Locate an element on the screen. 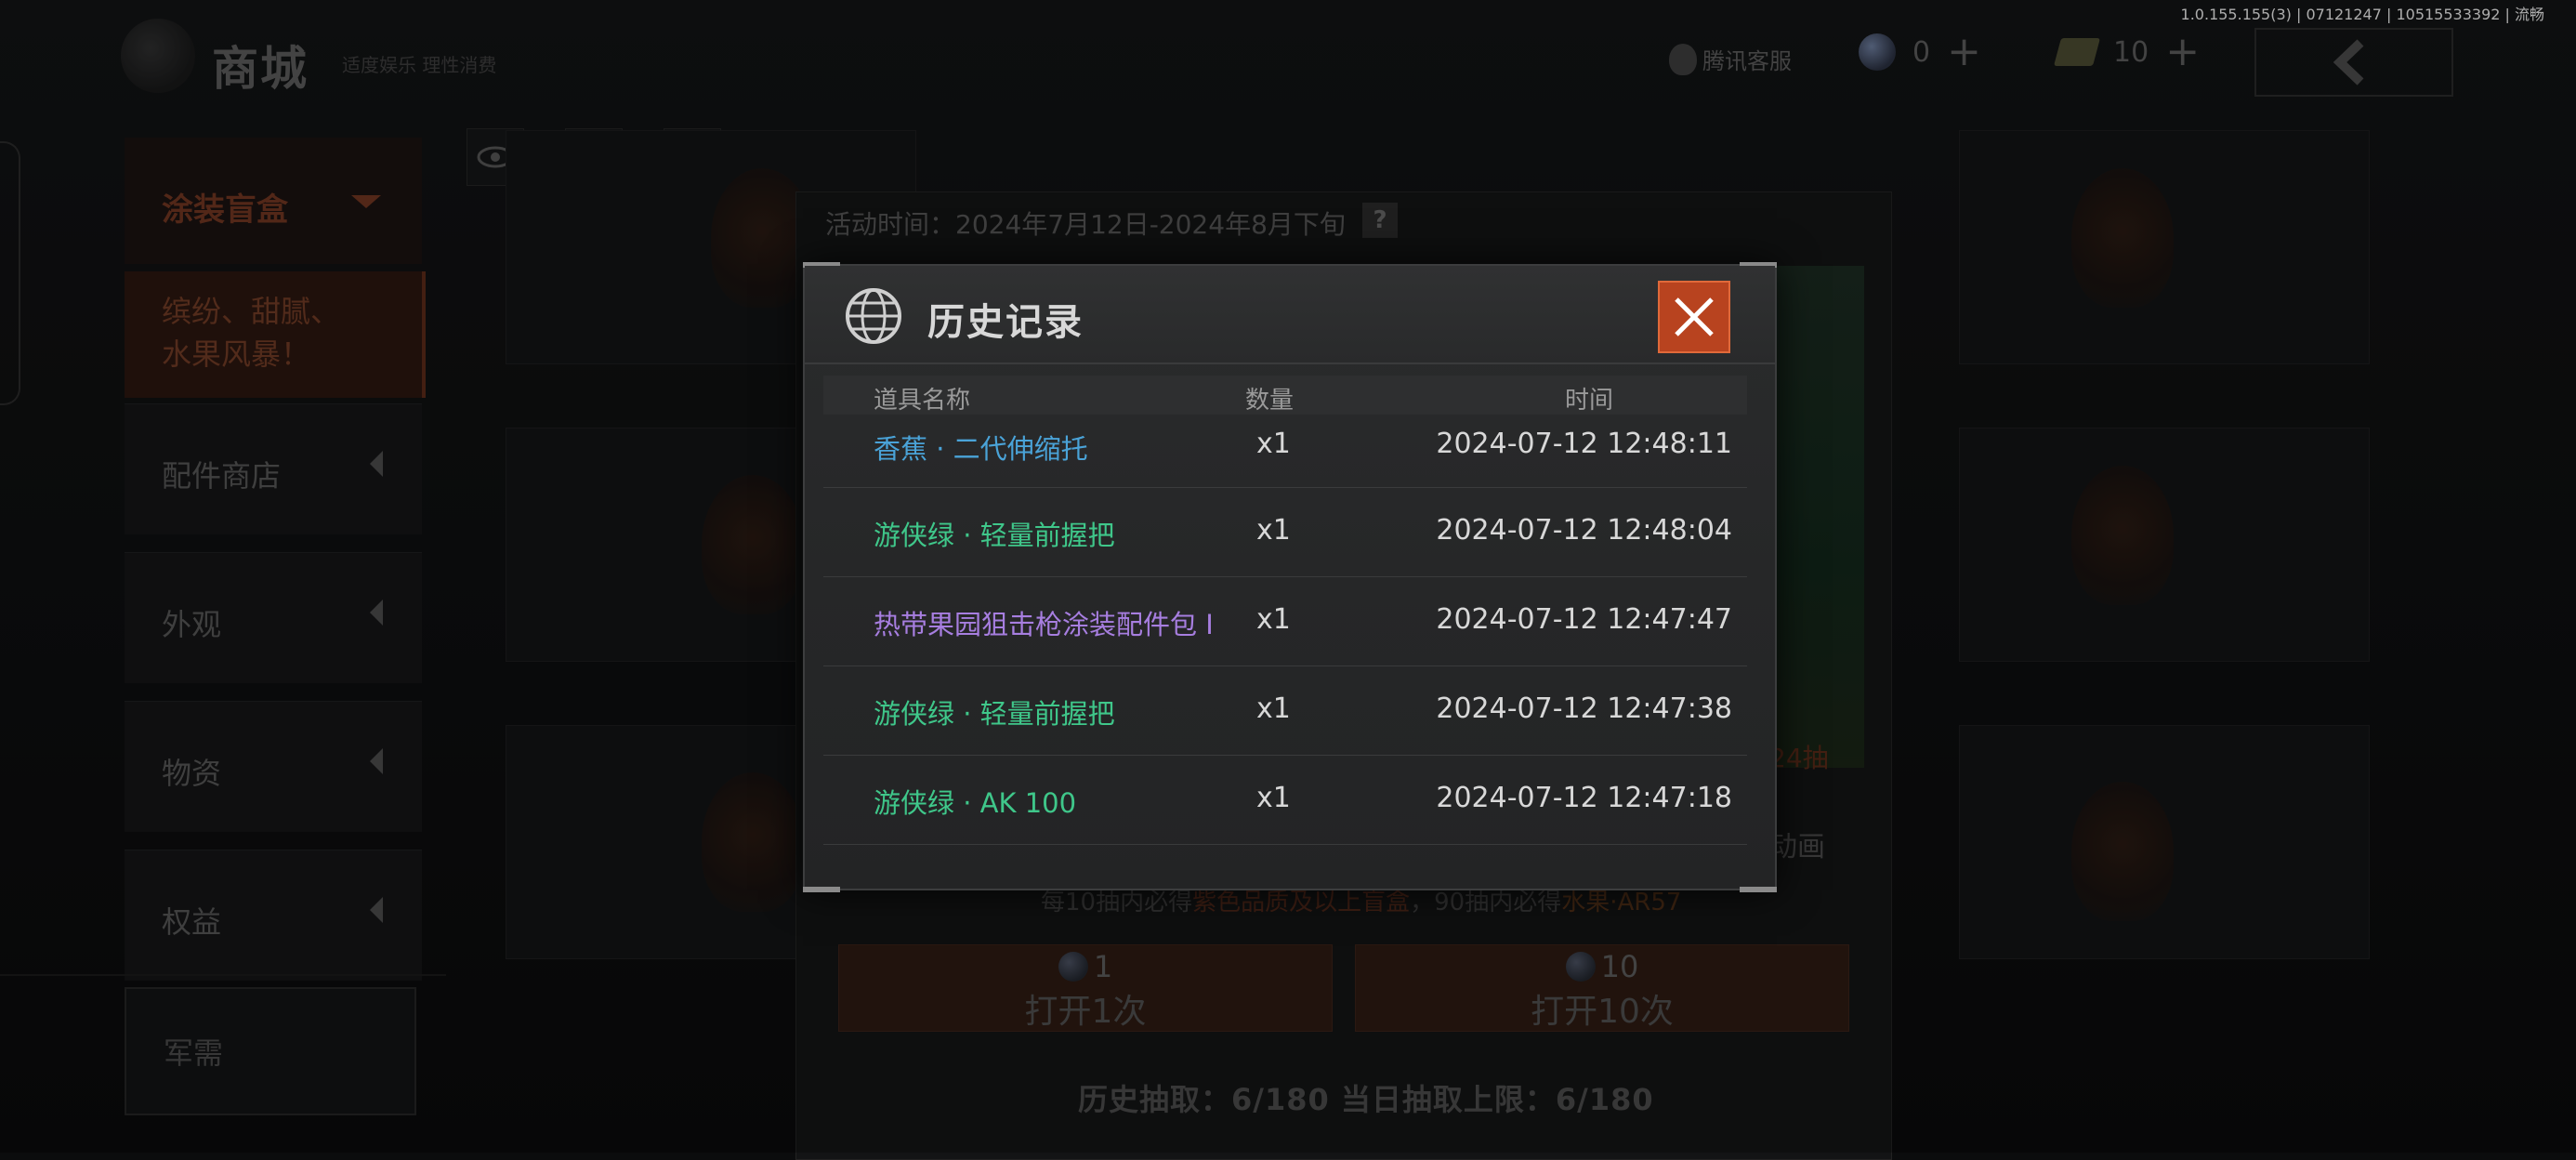 The width and height of the screenshot is (2576, 1160). column-header-qty: 数量 is located at coordinates (1270, 401).